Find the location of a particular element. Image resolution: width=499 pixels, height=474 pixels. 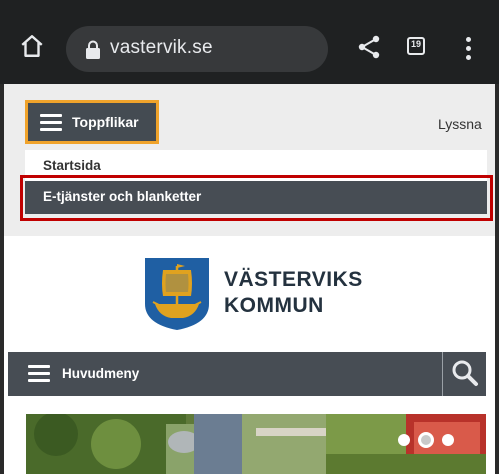

search-icon is located at coordinates (465, 373).